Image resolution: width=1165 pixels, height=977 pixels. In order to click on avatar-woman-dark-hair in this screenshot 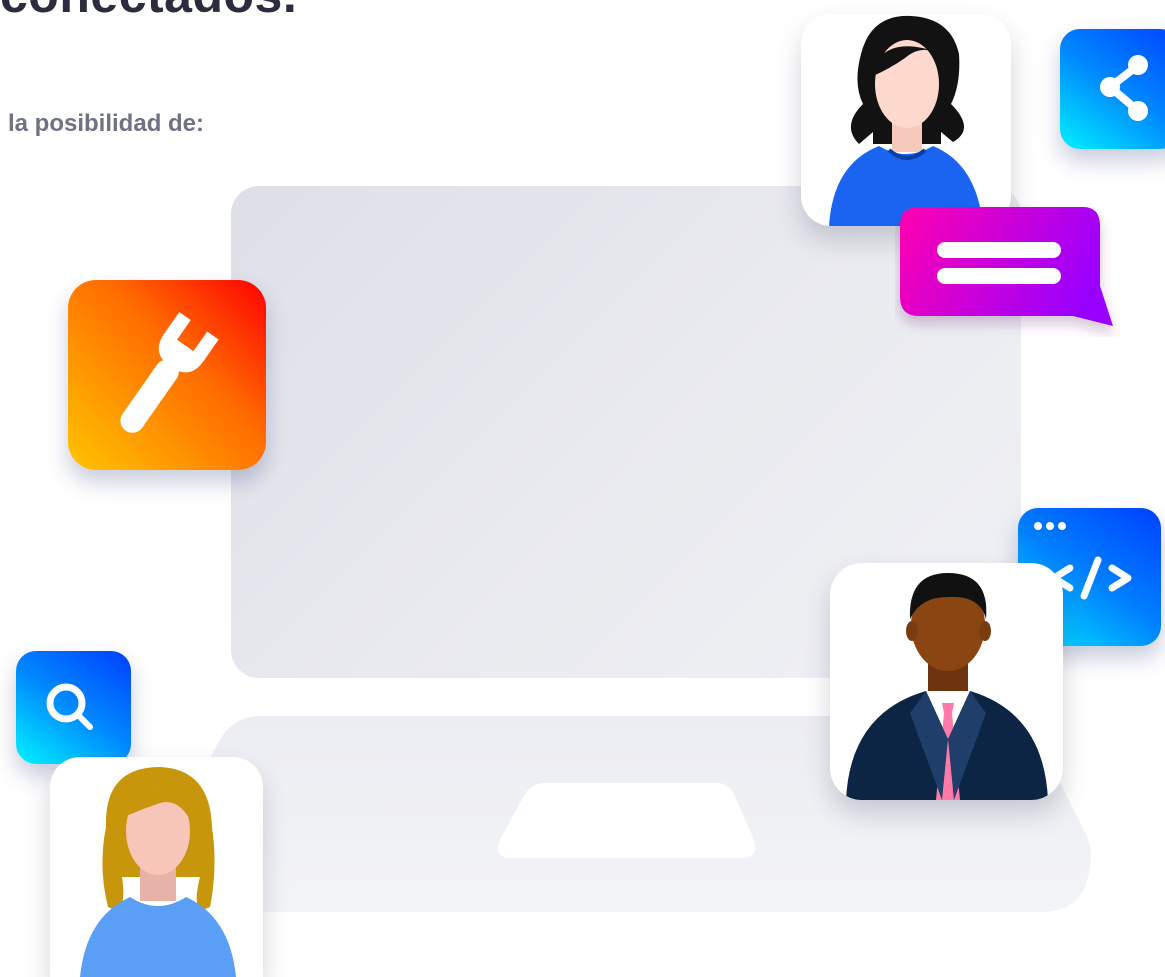, I will do `click(906, 120)`.